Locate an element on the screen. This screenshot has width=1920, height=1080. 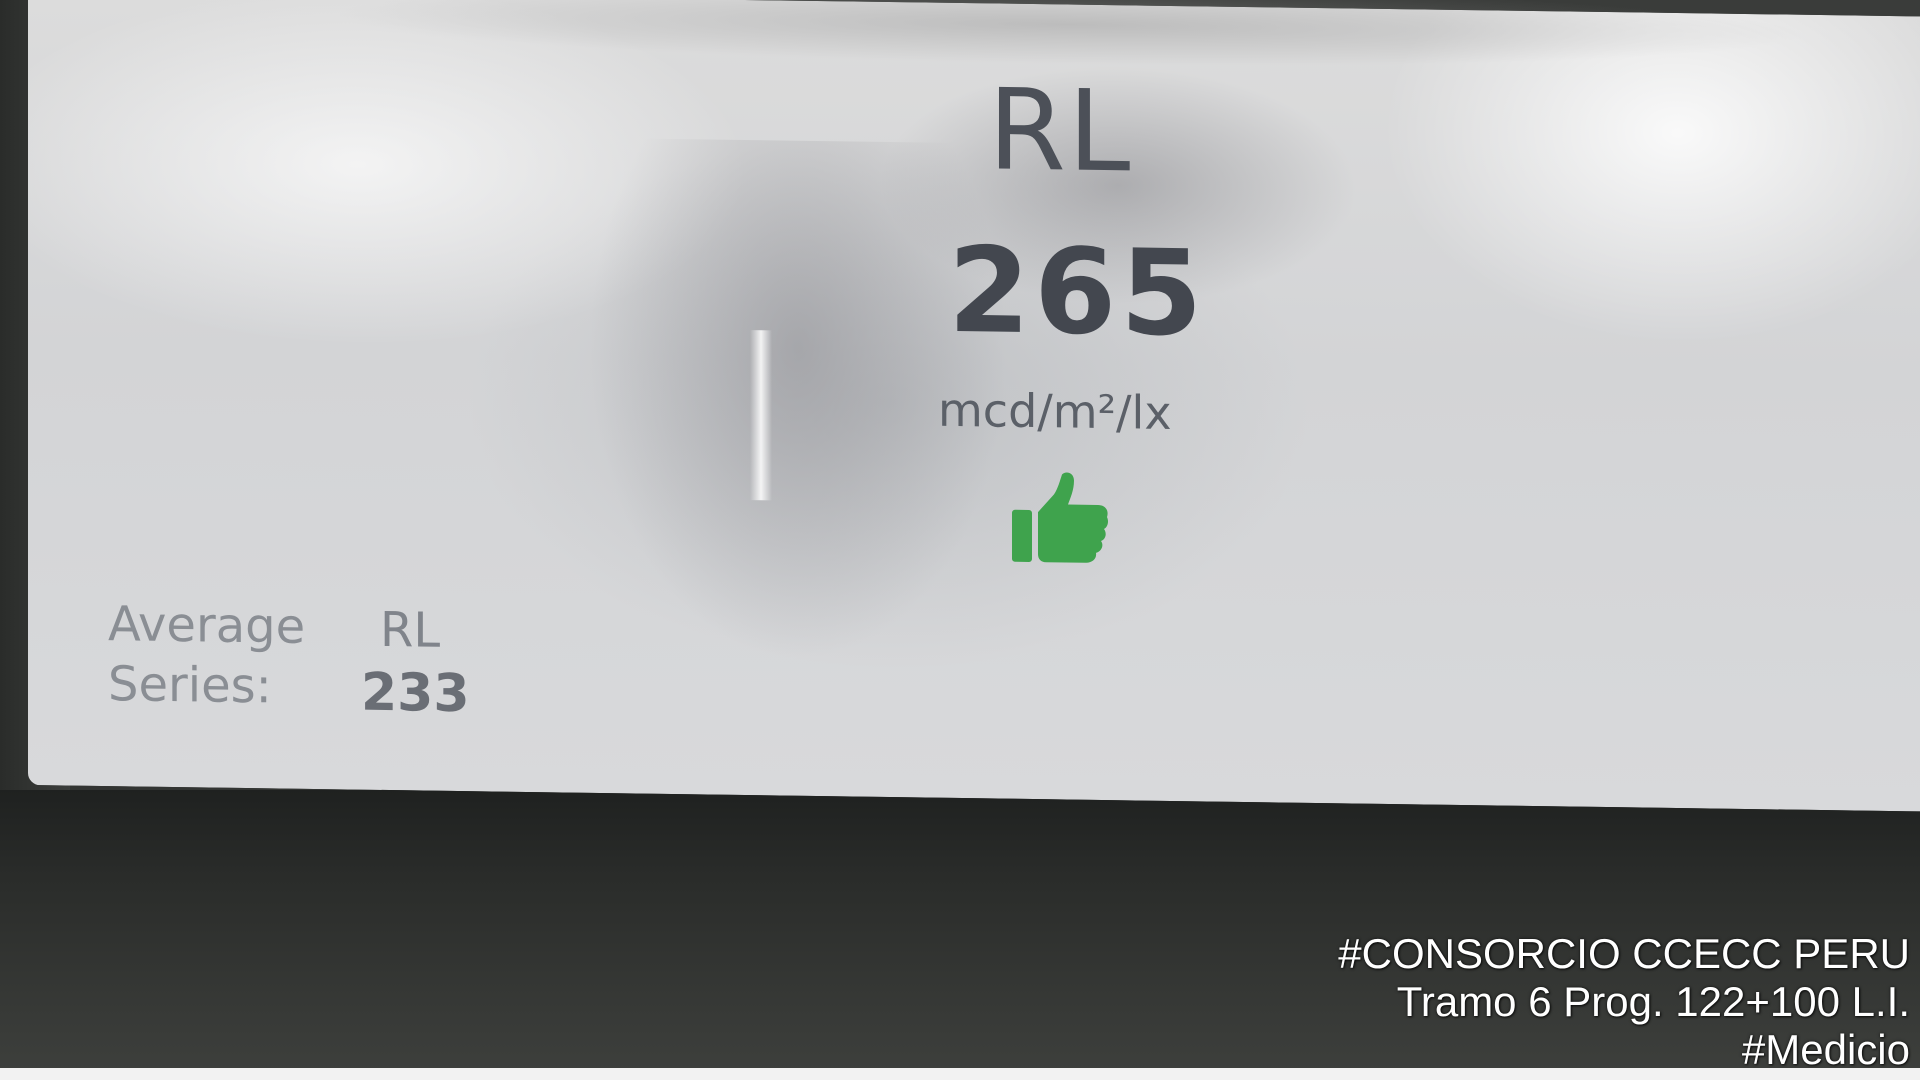
average-value: 233 is located at coordinates (415, 693).